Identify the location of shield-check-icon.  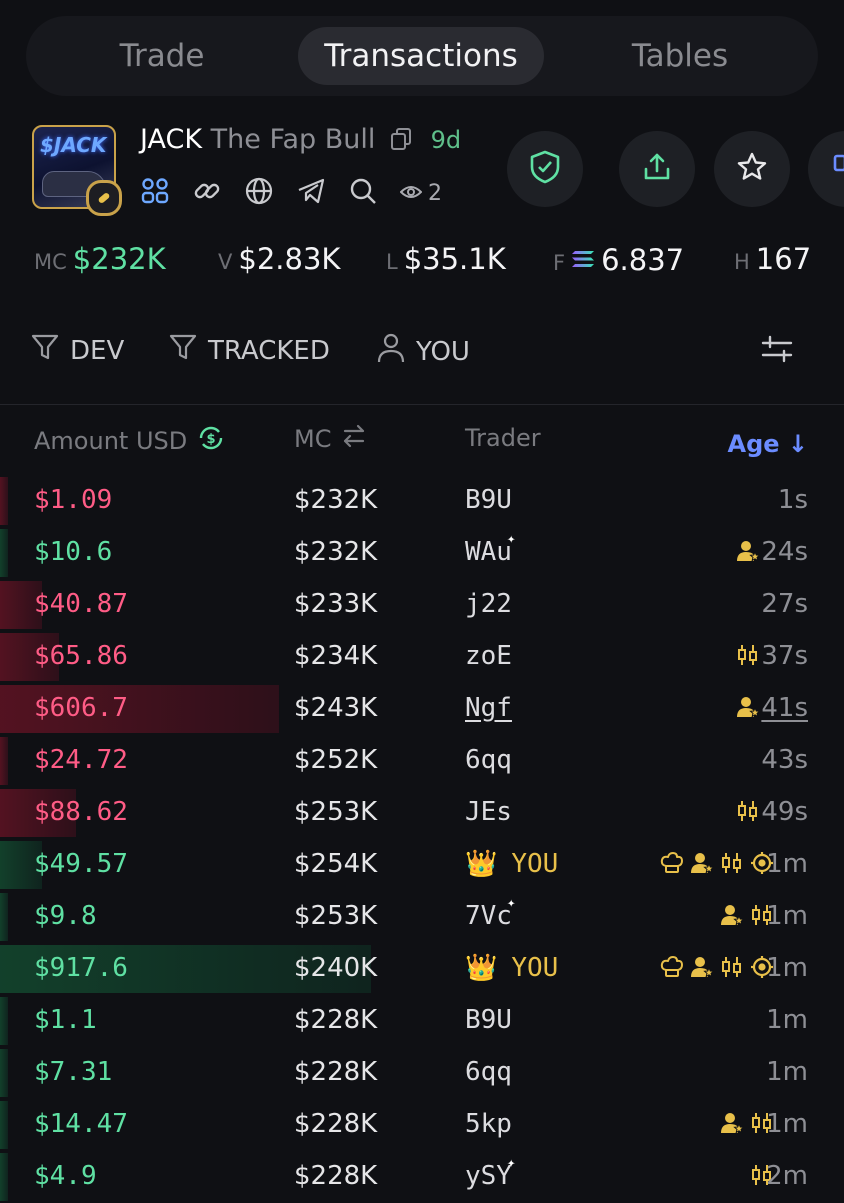
(545, 169).